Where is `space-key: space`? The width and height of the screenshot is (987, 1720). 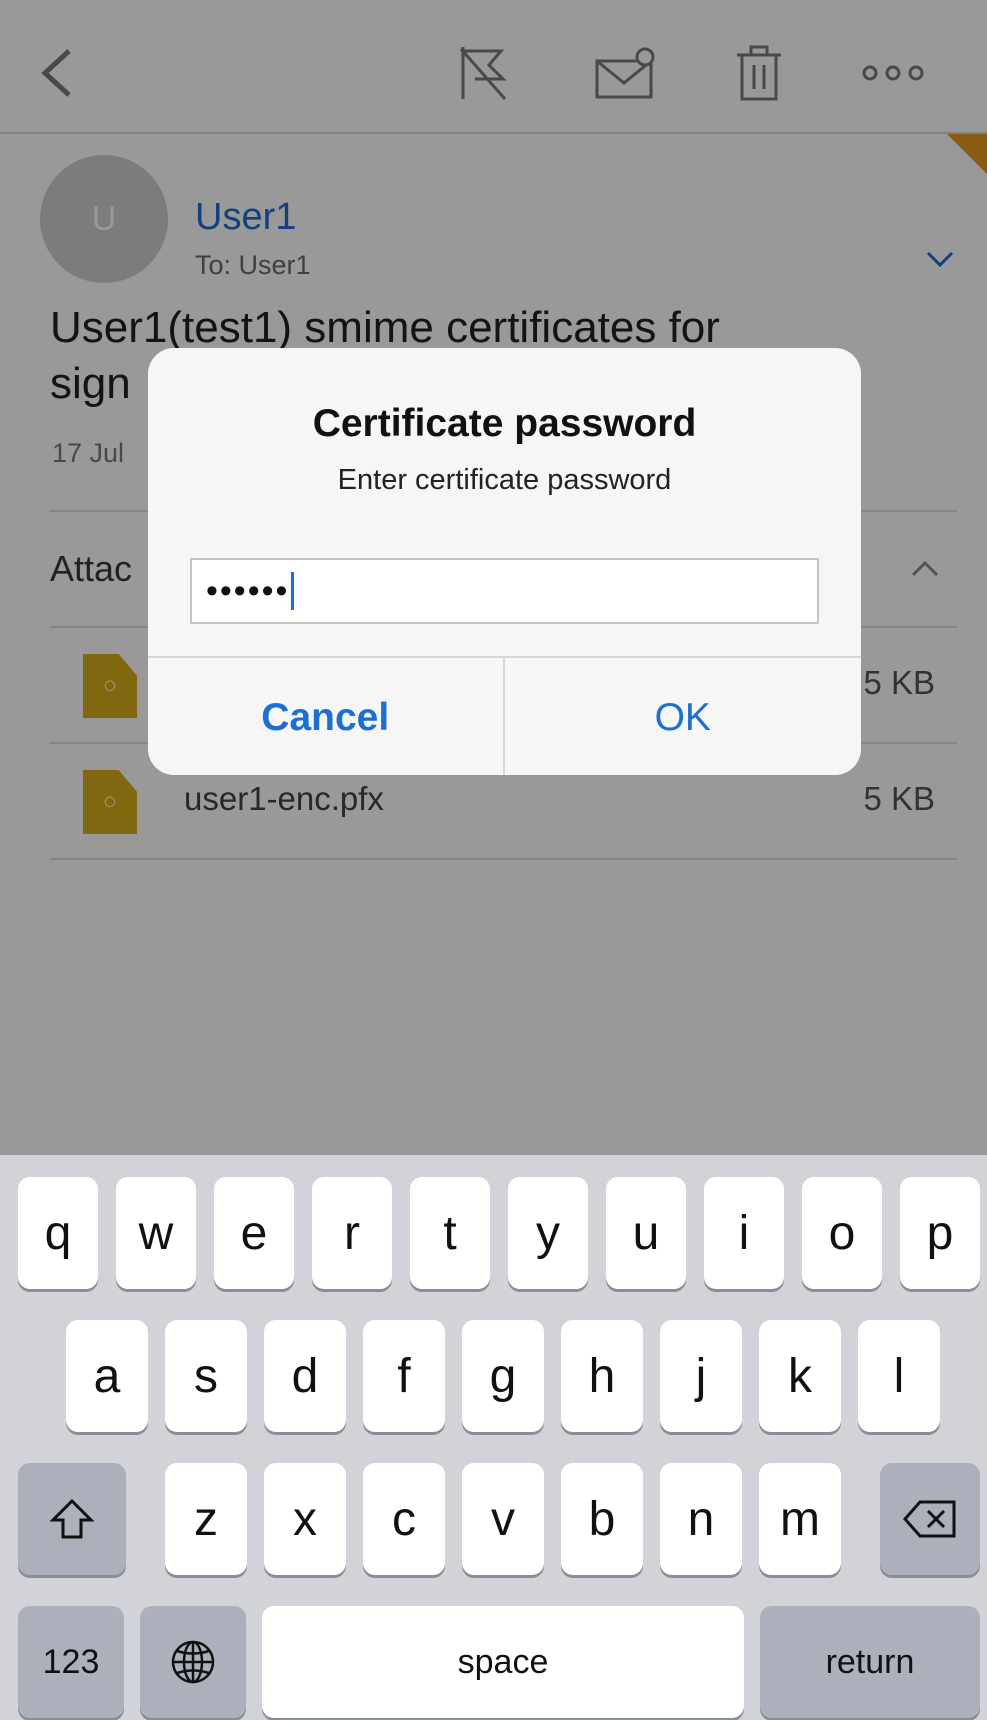 space-key: space is located at coordinates (503, 1662).